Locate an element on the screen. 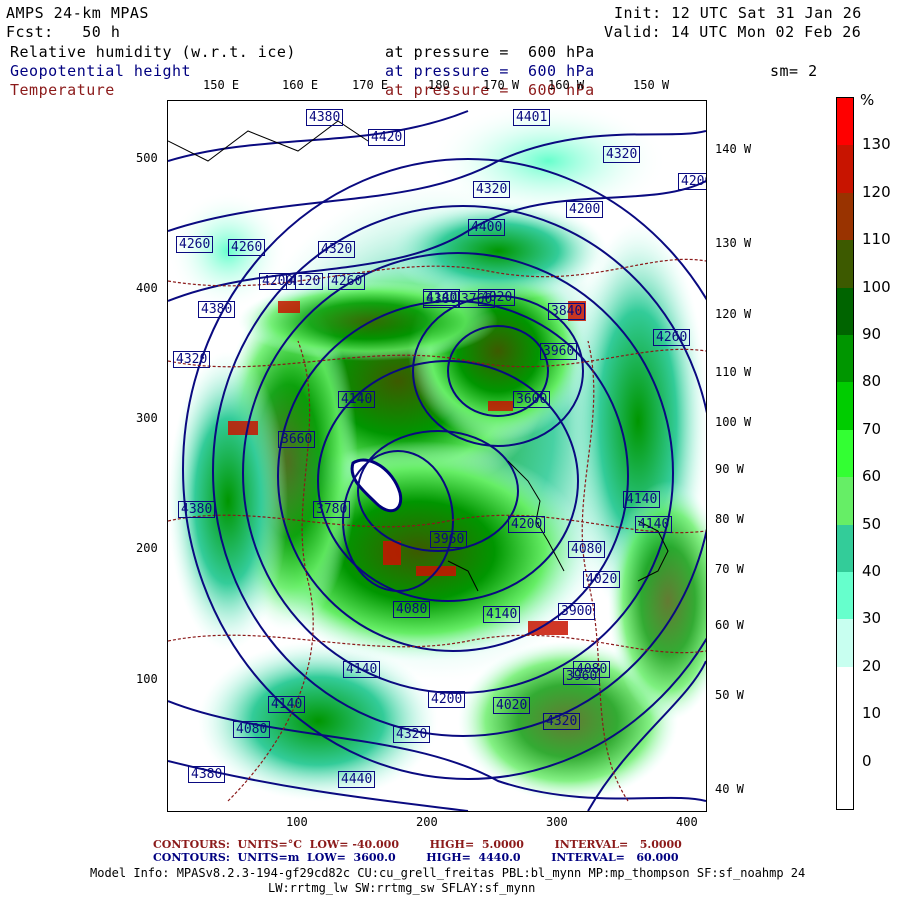 The height and width of the screenshot is (900, 900). colorbar-tick-label: 0 is located at coordinates (867, 760).